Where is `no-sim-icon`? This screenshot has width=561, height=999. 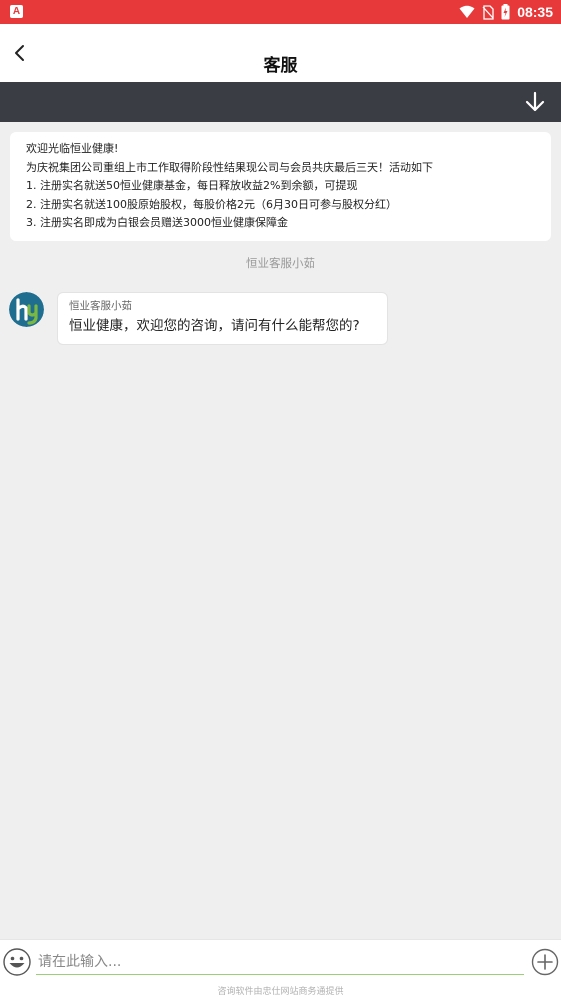
no-sim-icon is located at coordinates (488, 12).